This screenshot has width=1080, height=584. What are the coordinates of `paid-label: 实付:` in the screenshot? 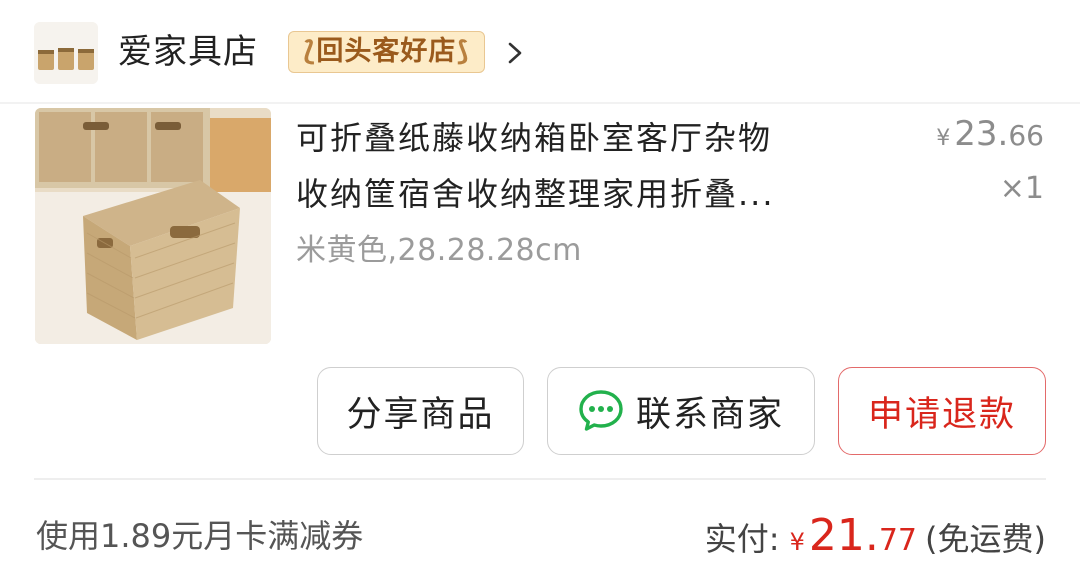 It's located at (742, 539).